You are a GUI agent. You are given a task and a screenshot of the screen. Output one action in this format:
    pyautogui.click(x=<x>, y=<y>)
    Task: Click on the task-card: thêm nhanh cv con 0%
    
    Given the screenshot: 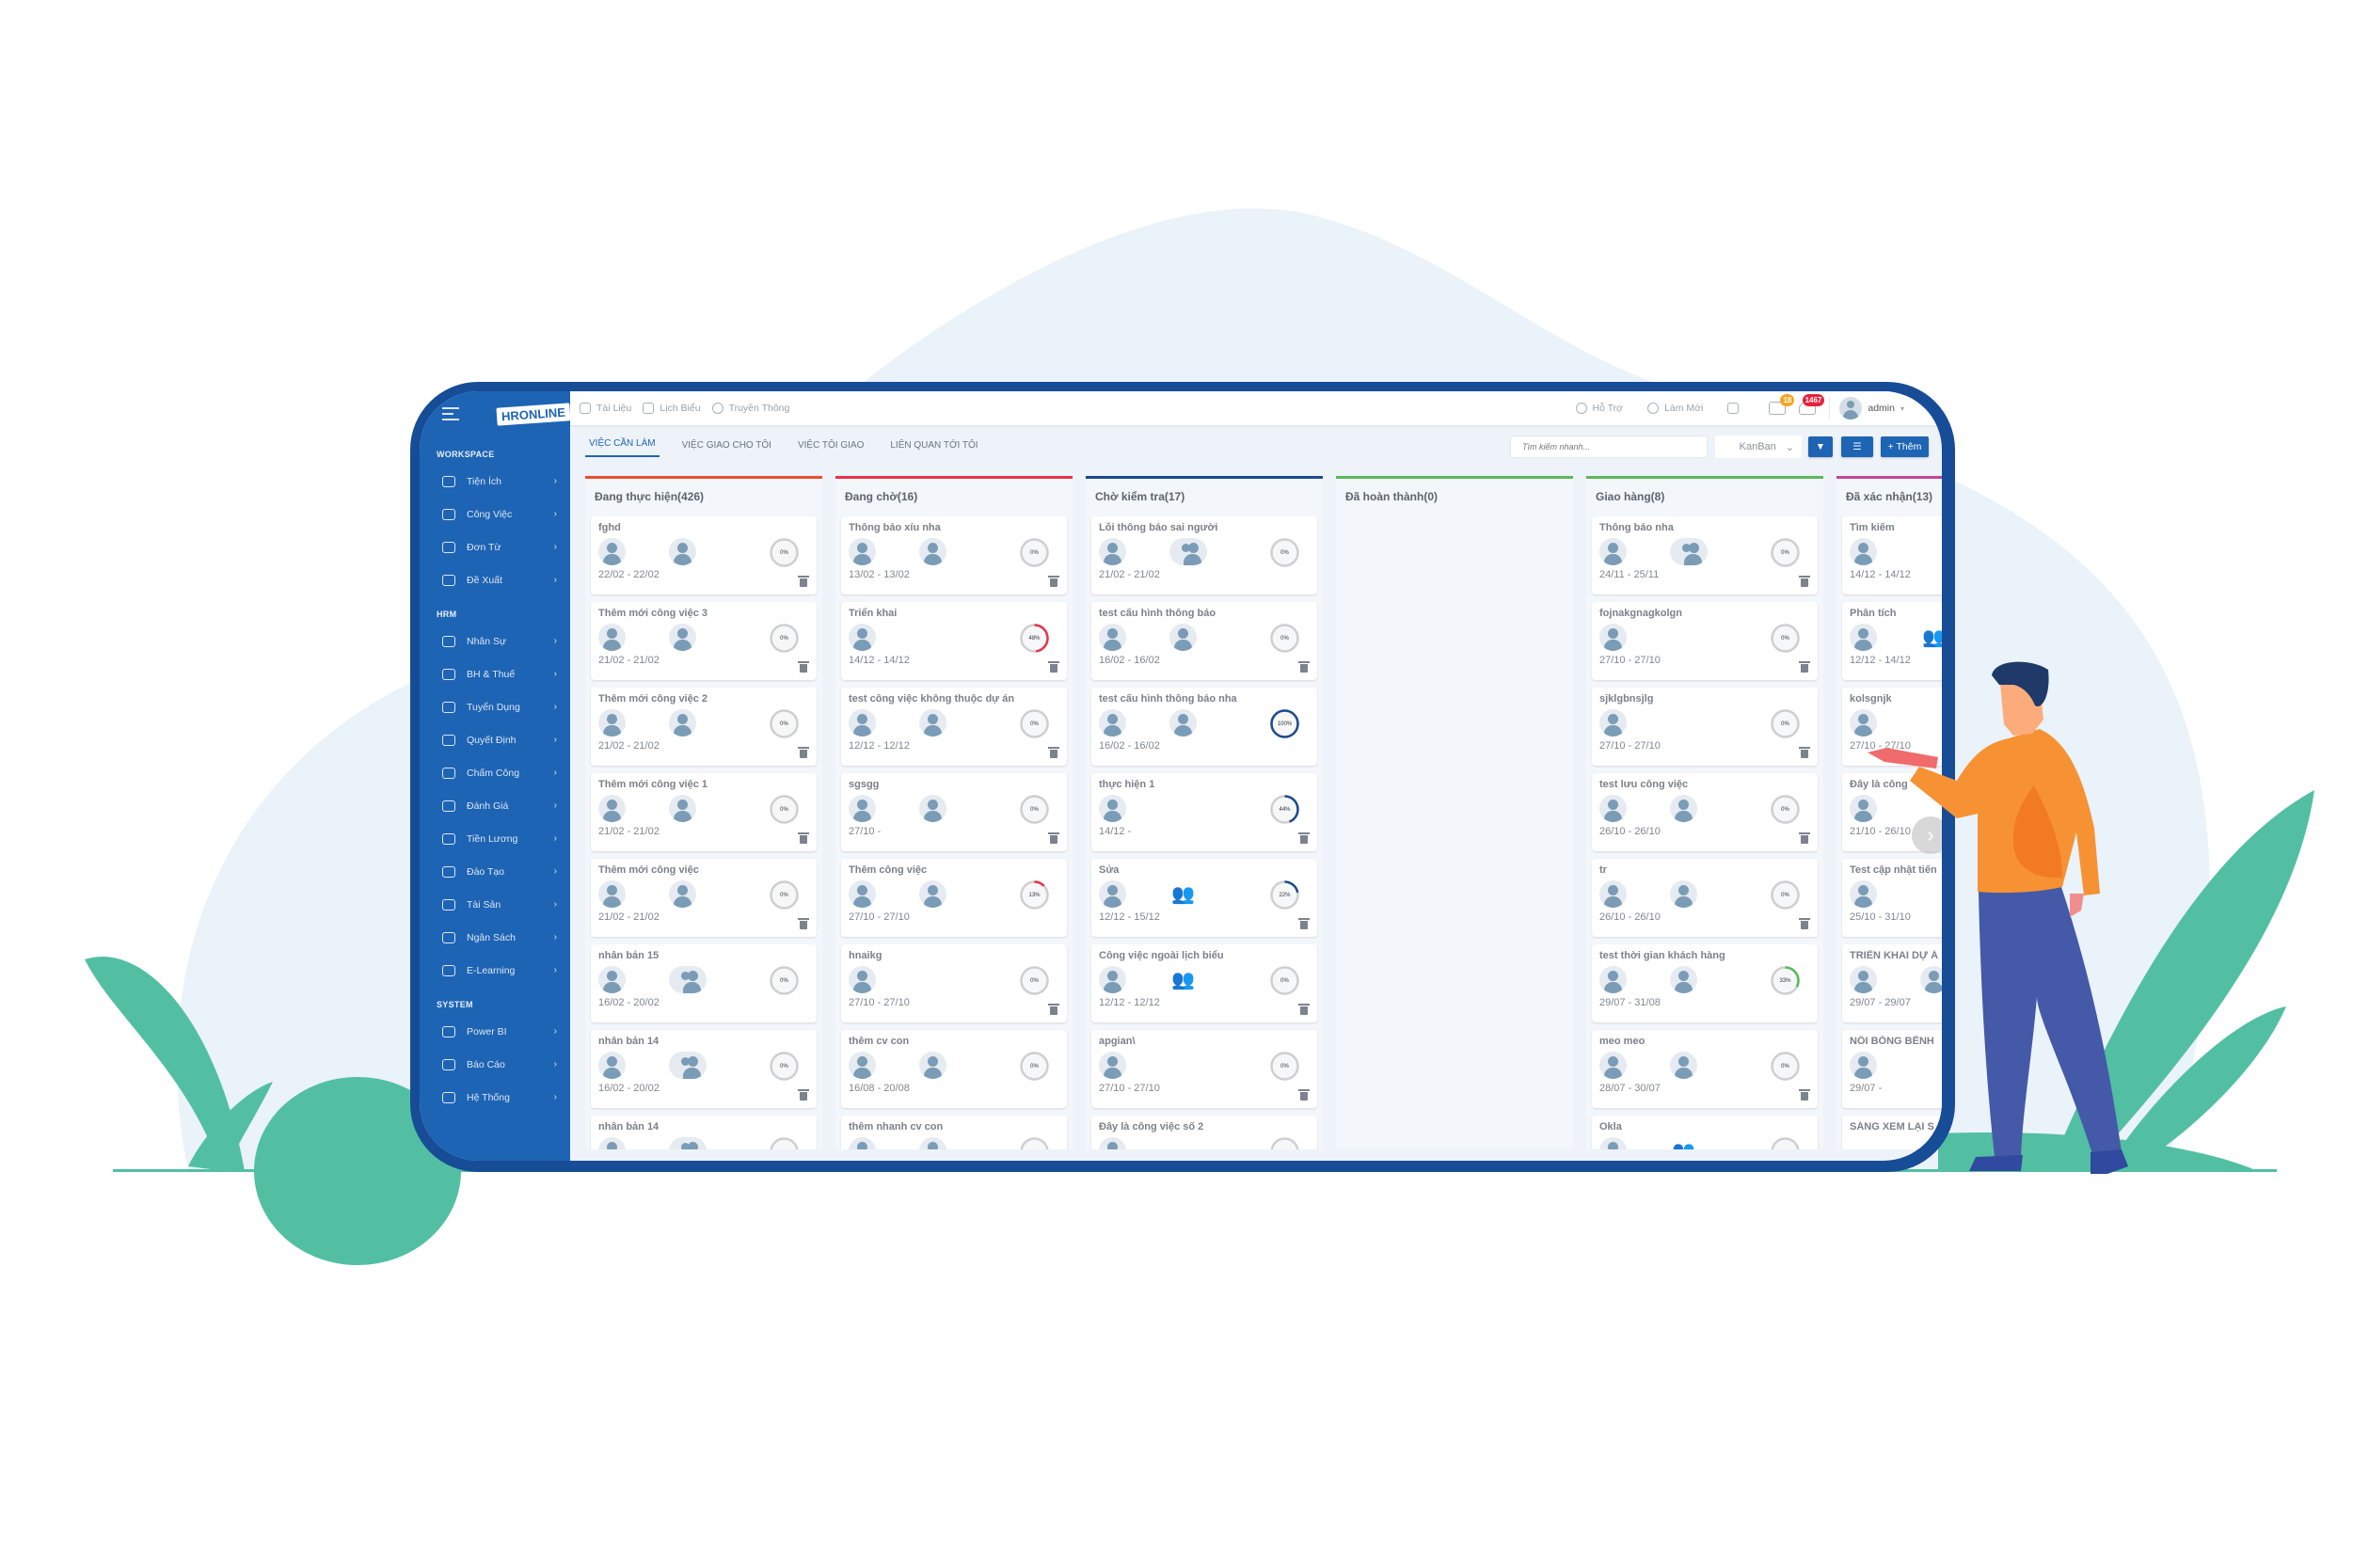 What is the action you would take?
    pyautogui.click(x=954, y=1132)
    